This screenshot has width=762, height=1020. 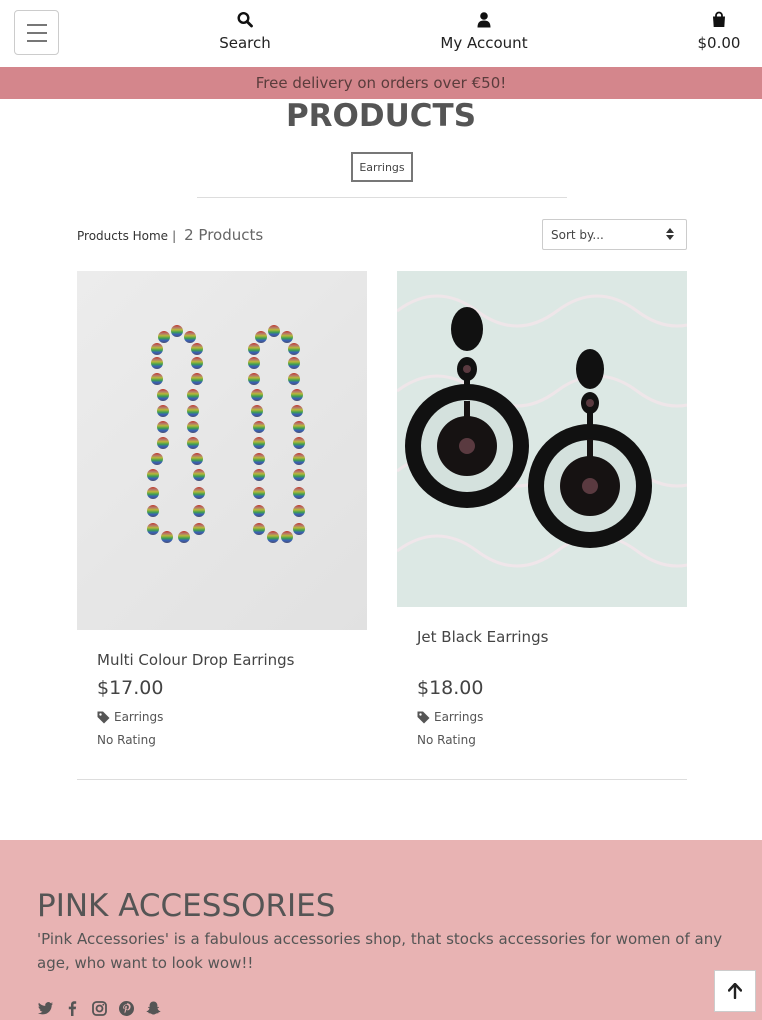 I want to click on products-home-link: Products Home, so click(x=122, y=236).